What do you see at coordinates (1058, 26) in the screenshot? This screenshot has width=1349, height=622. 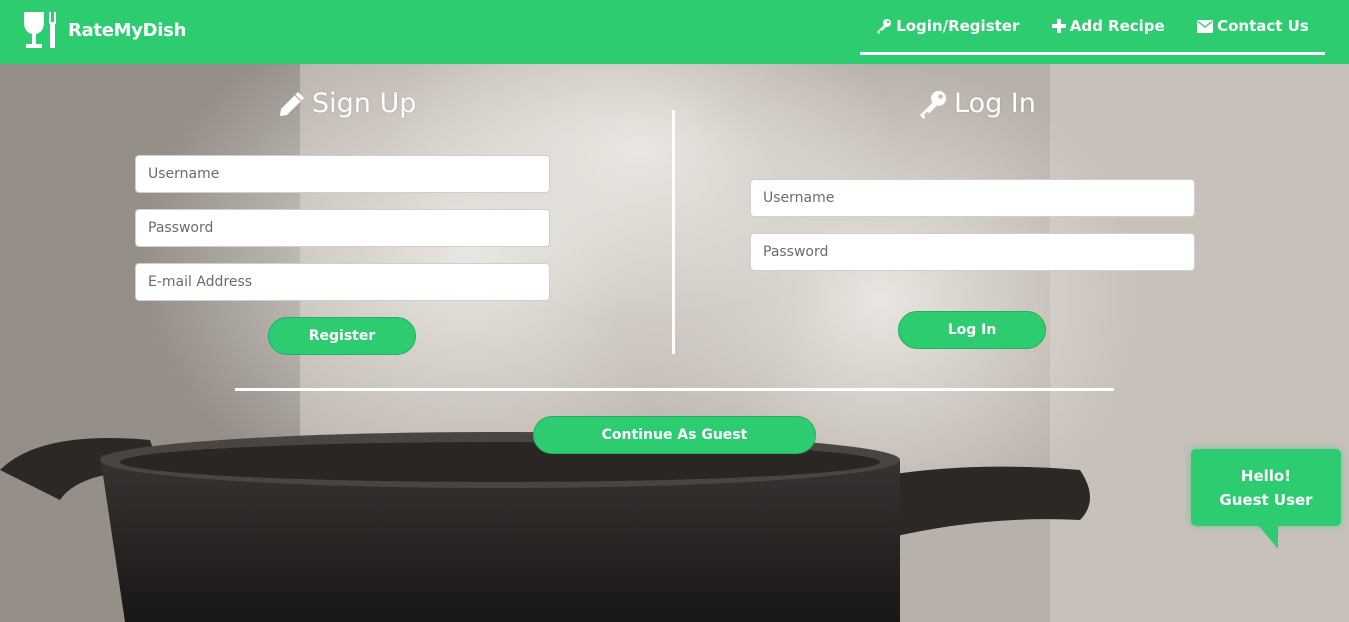 I see `plus-icon` at bounding box center [1058, 26].